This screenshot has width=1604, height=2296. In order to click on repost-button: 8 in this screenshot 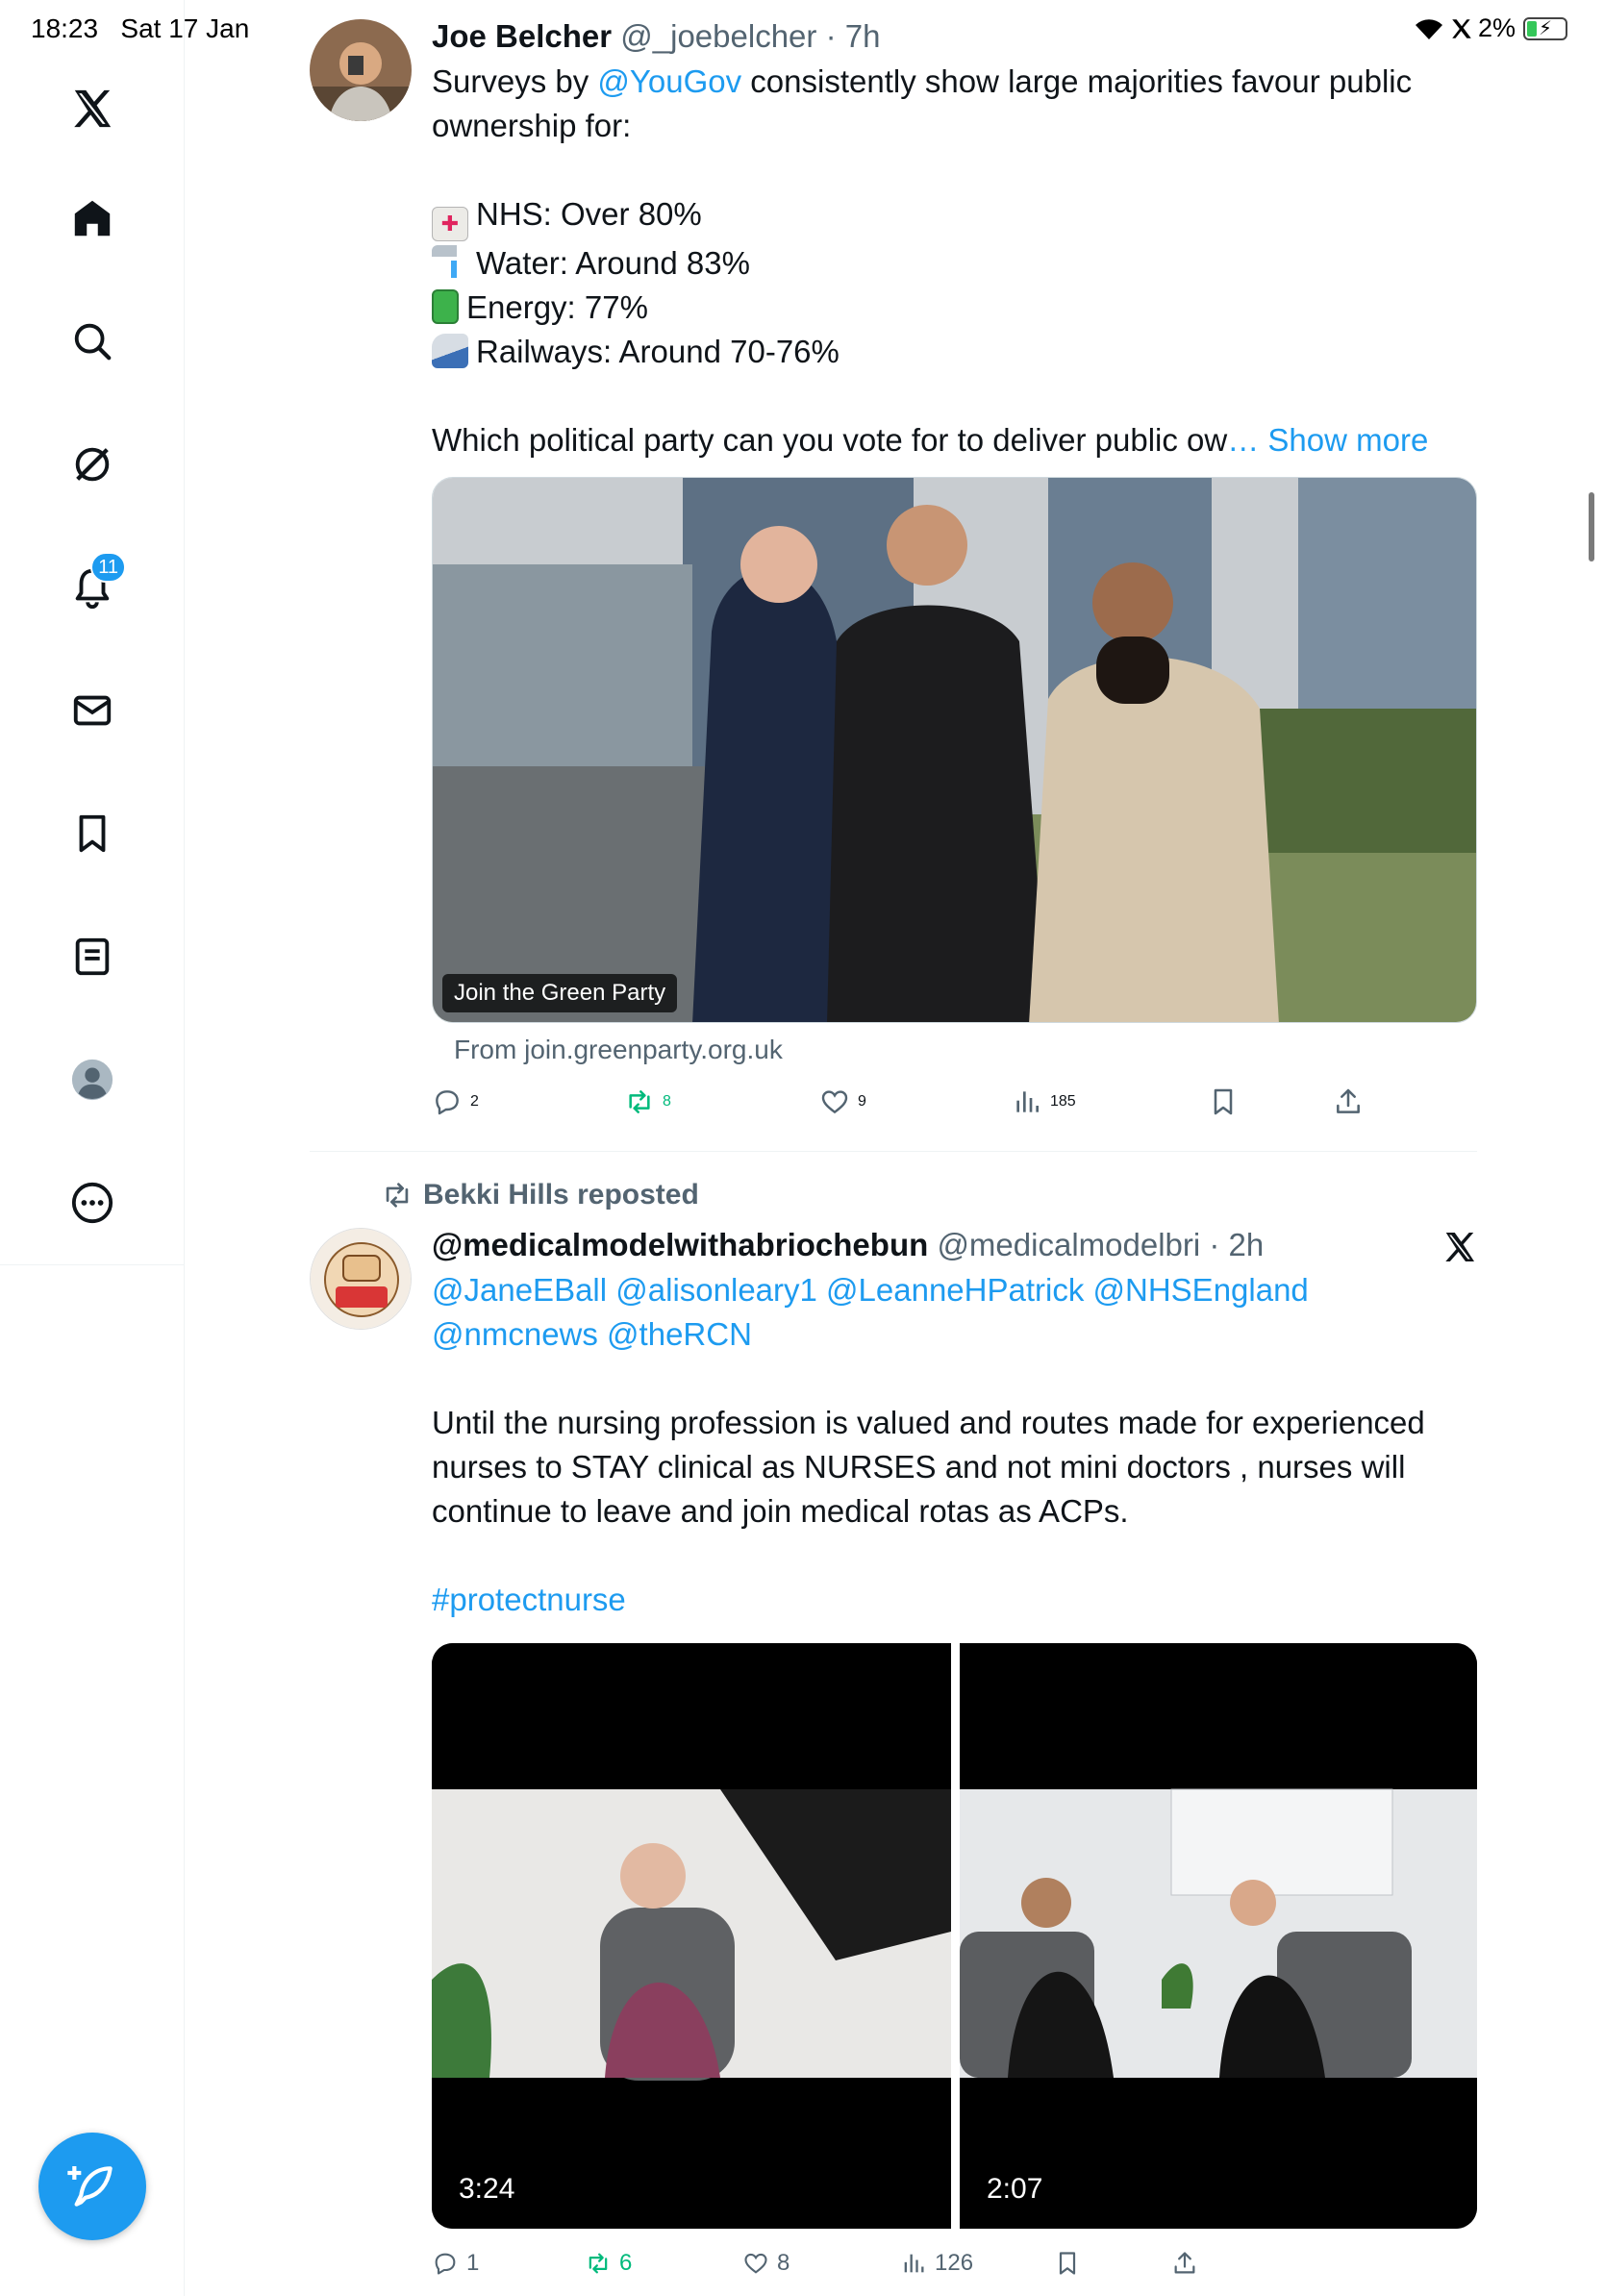, I will do `click(647, 1101)`.